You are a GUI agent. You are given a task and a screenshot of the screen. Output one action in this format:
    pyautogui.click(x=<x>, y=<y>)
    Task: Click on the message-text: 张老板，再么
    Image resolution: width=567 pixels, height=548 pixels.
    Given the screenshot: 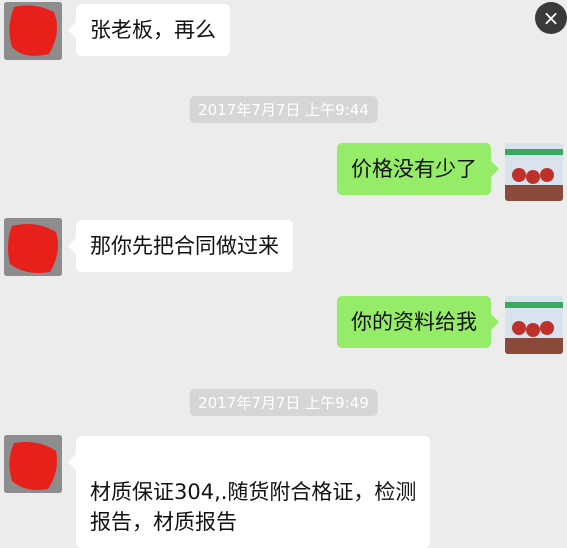 What is the action you would take?
    pyautogui.click(x=153, y=30)
    